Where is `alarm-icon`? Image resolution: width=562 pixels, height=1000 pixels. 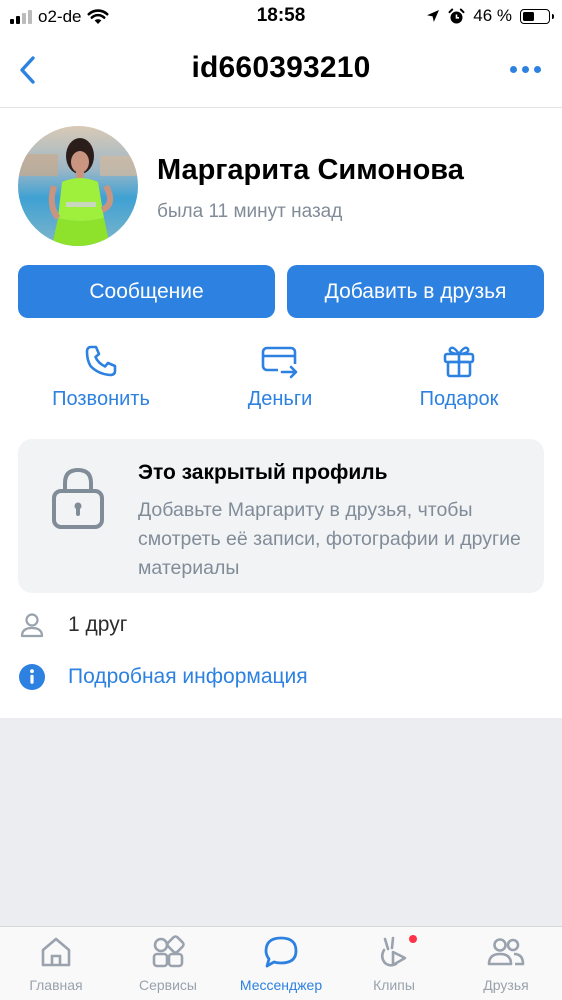
alarm-icon is located at coordinates (456, 15).